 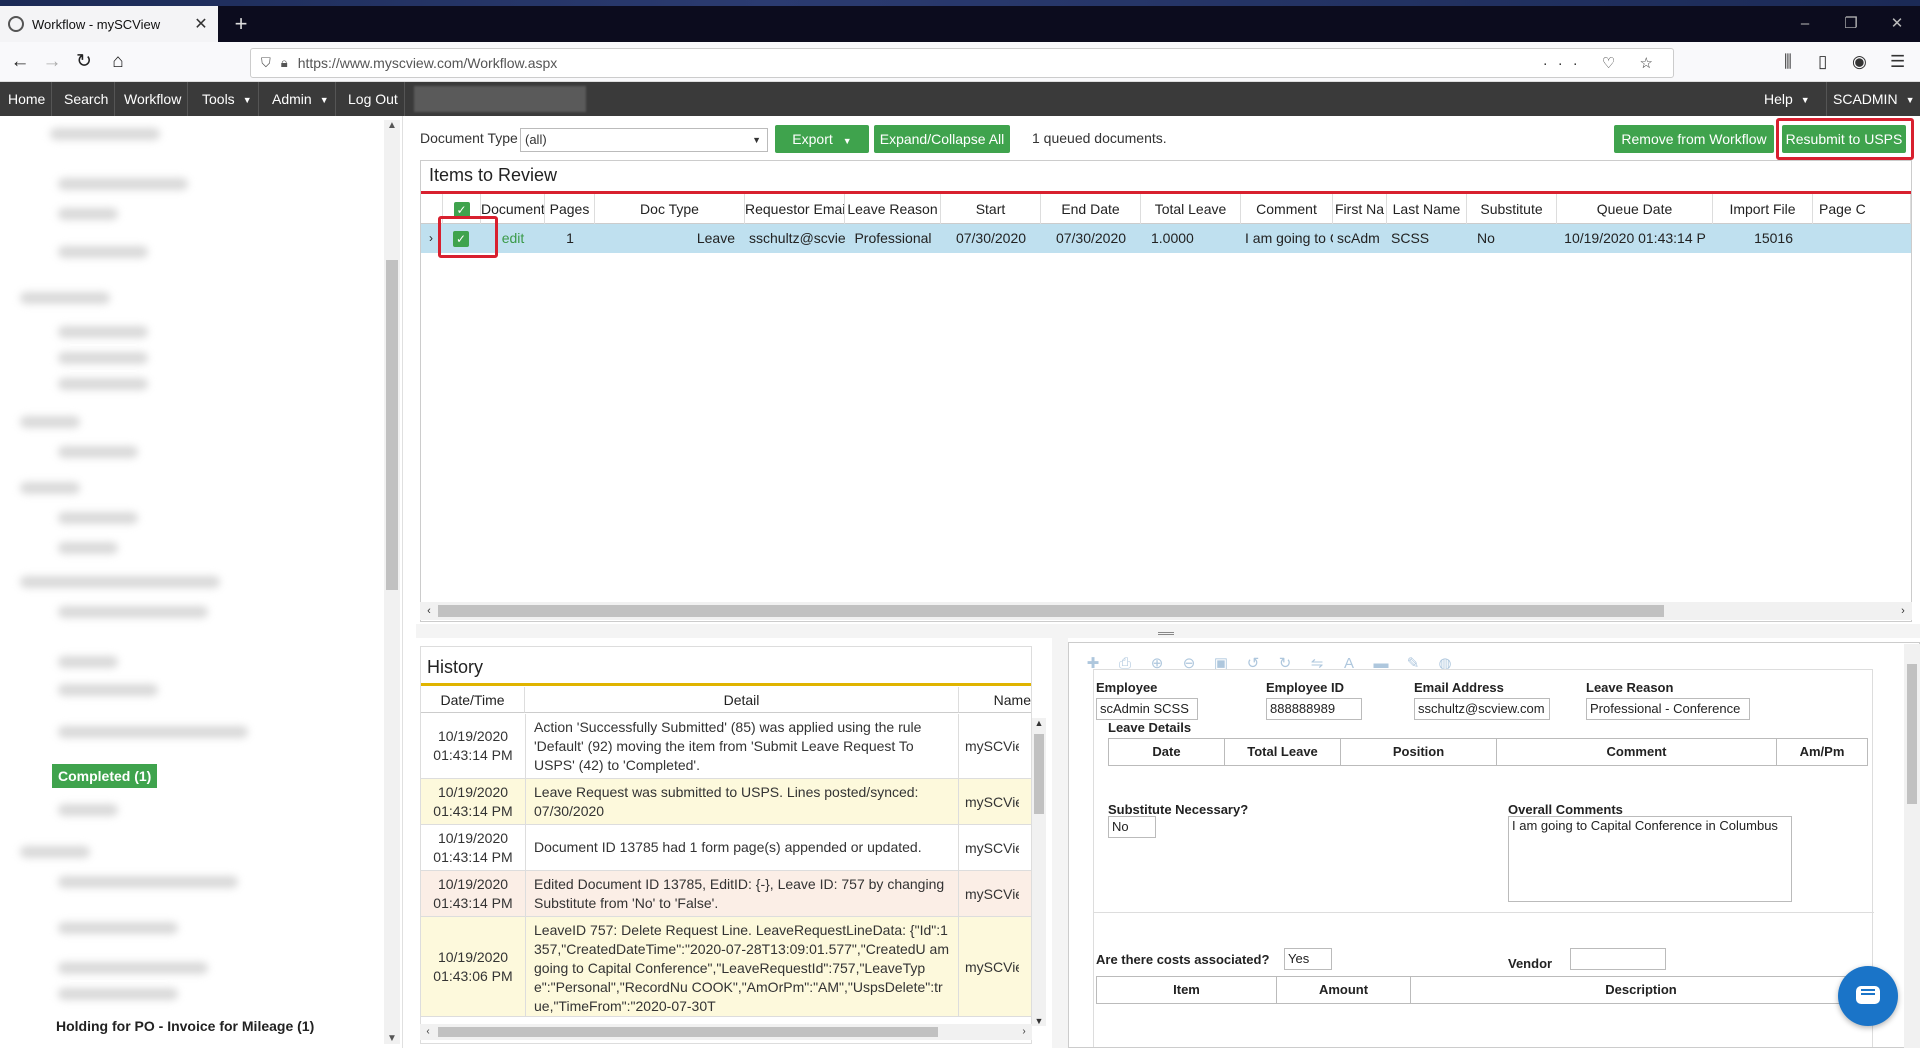 What do you see at coordinates (670, 209) in the screenshot?
I see `column-header: Doc Type` at bounding box center [670, 209].